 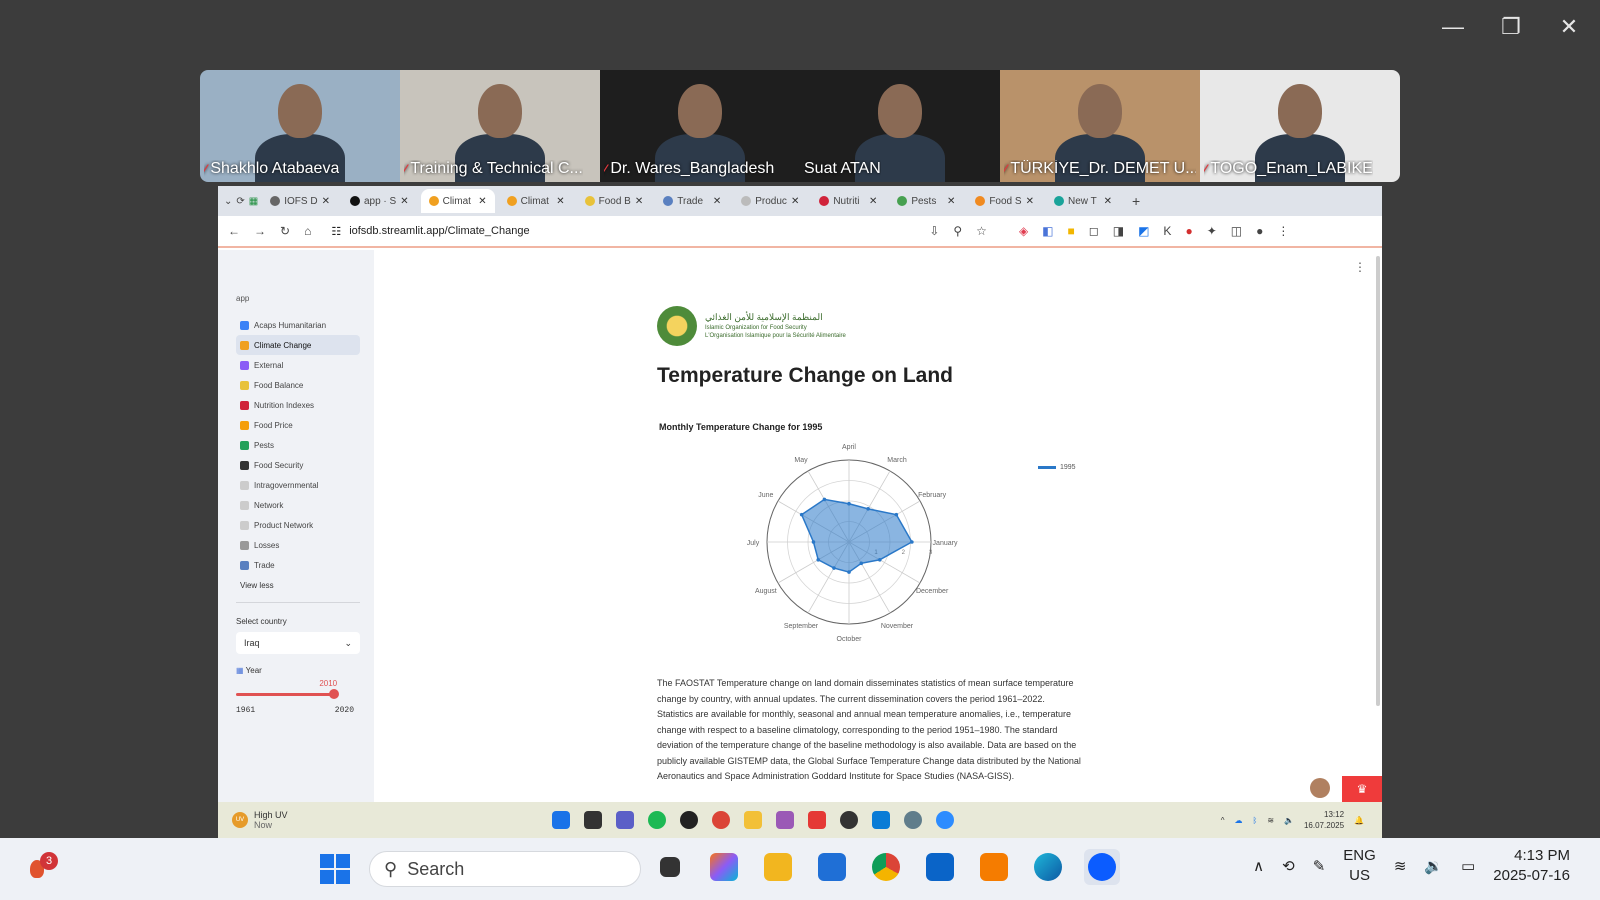 I want to click on screenshot-icon: ◫, so click(x=1236, y=231).